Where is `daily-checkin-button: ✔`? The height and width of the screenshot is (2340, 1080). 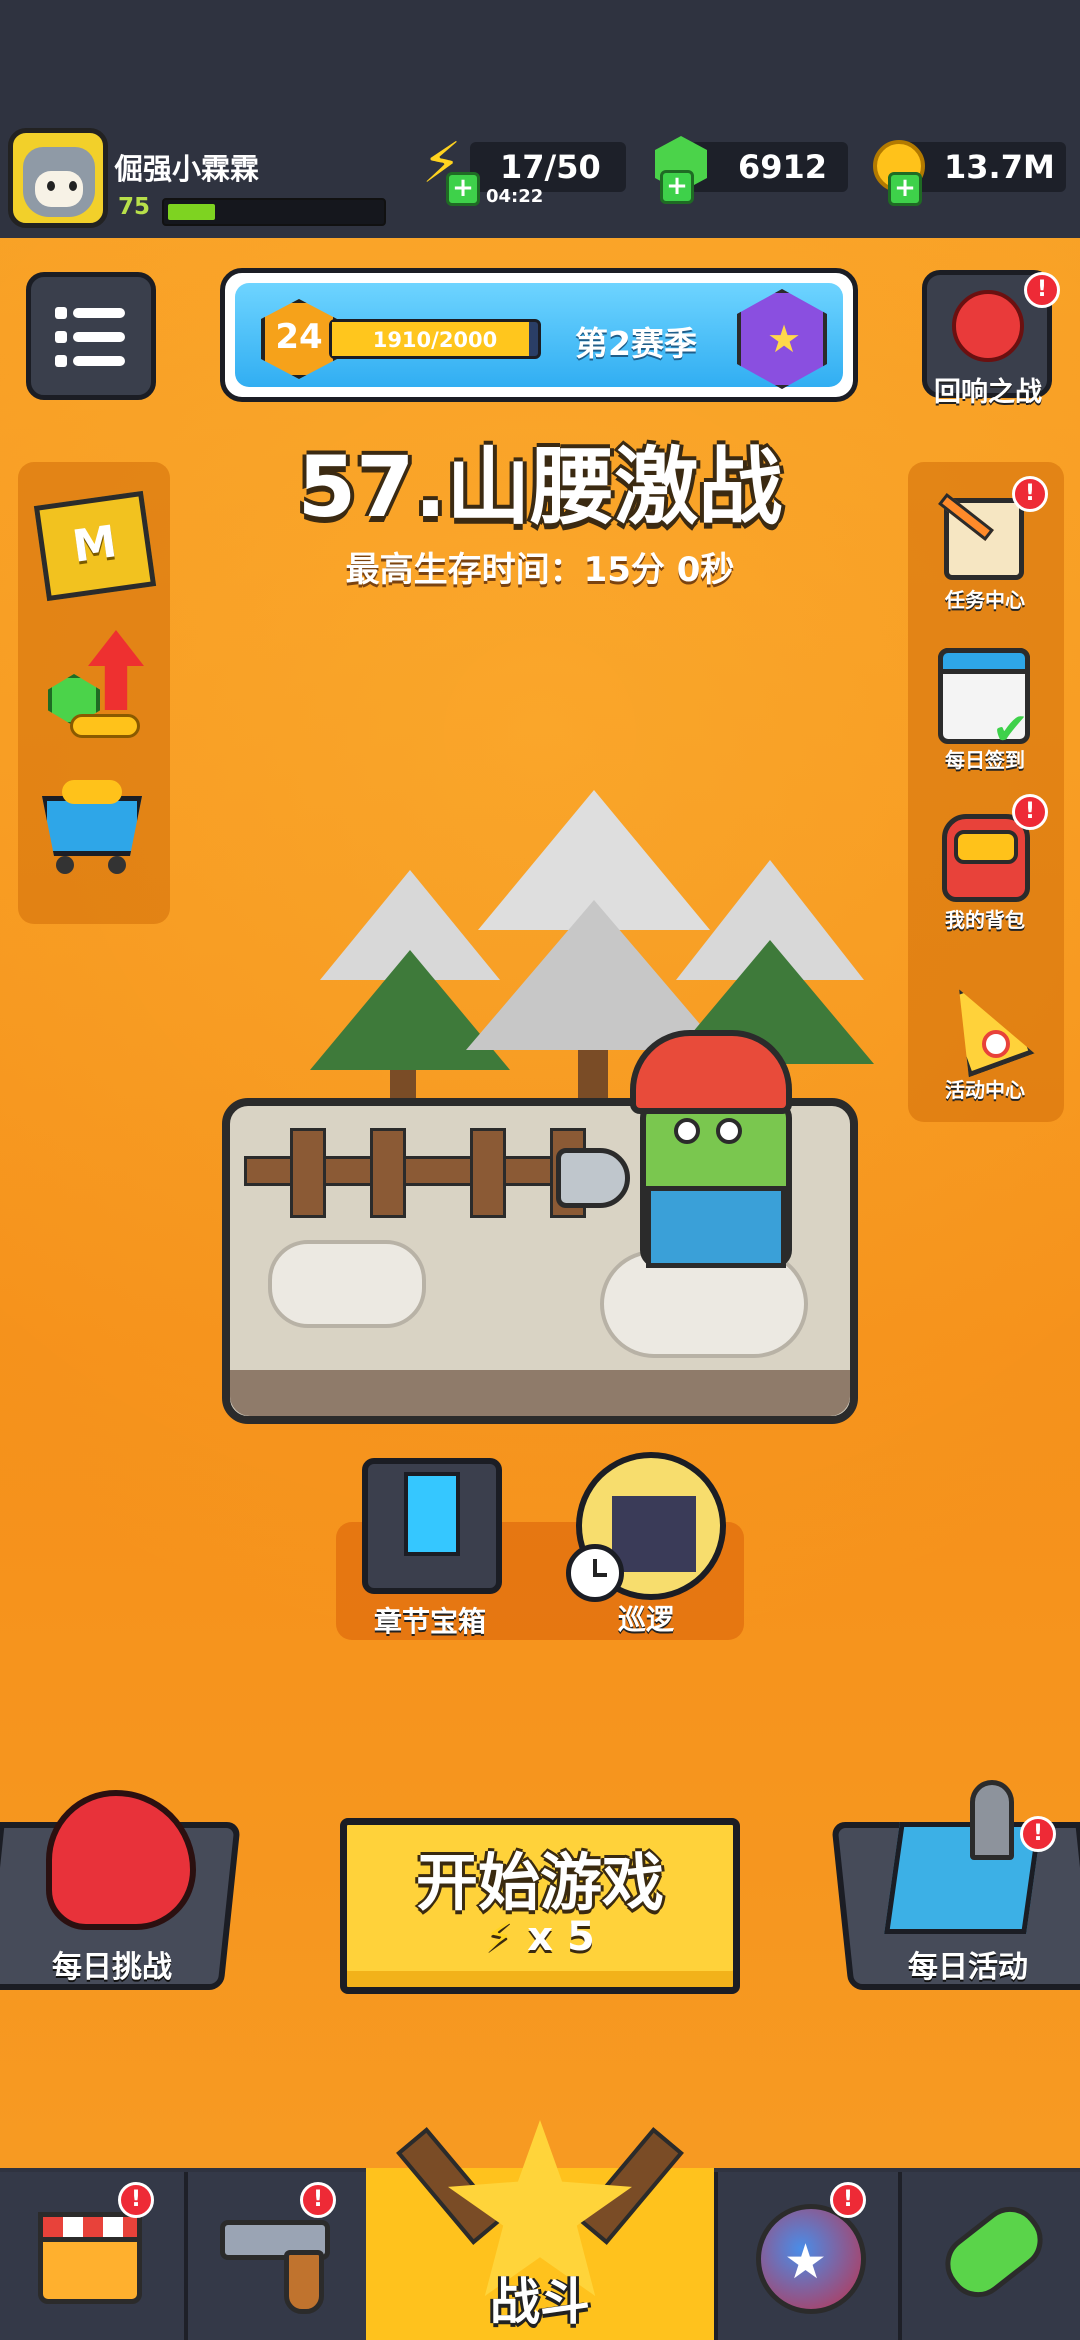
daily-checkin-button: ✔ is located at coordinates (984, 701).